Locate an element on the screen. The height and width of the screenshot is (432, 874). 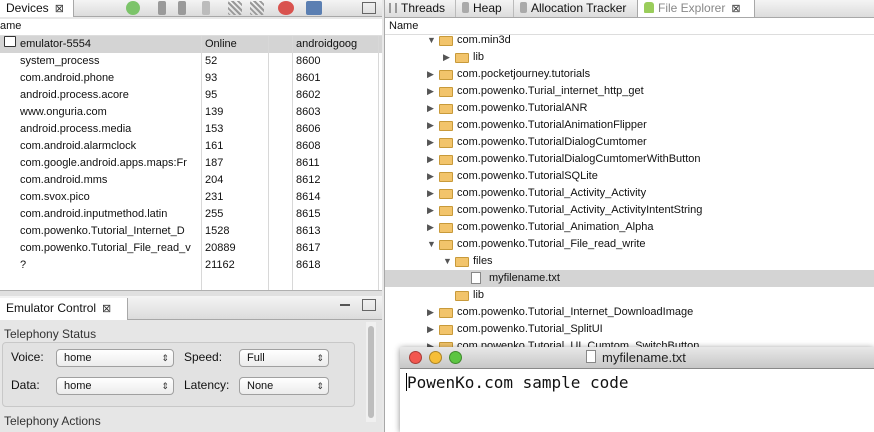
tab-file-explorer-label: File Explorer is located at coordinates (692, 8).